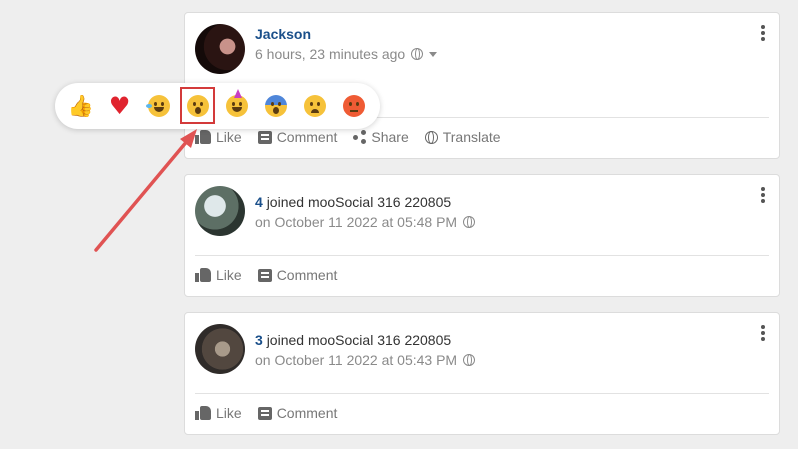  What do you see at coordinates (433, 54) in the screenshot?
I see `chevron-down-icon` at bounding box center [433, 54].